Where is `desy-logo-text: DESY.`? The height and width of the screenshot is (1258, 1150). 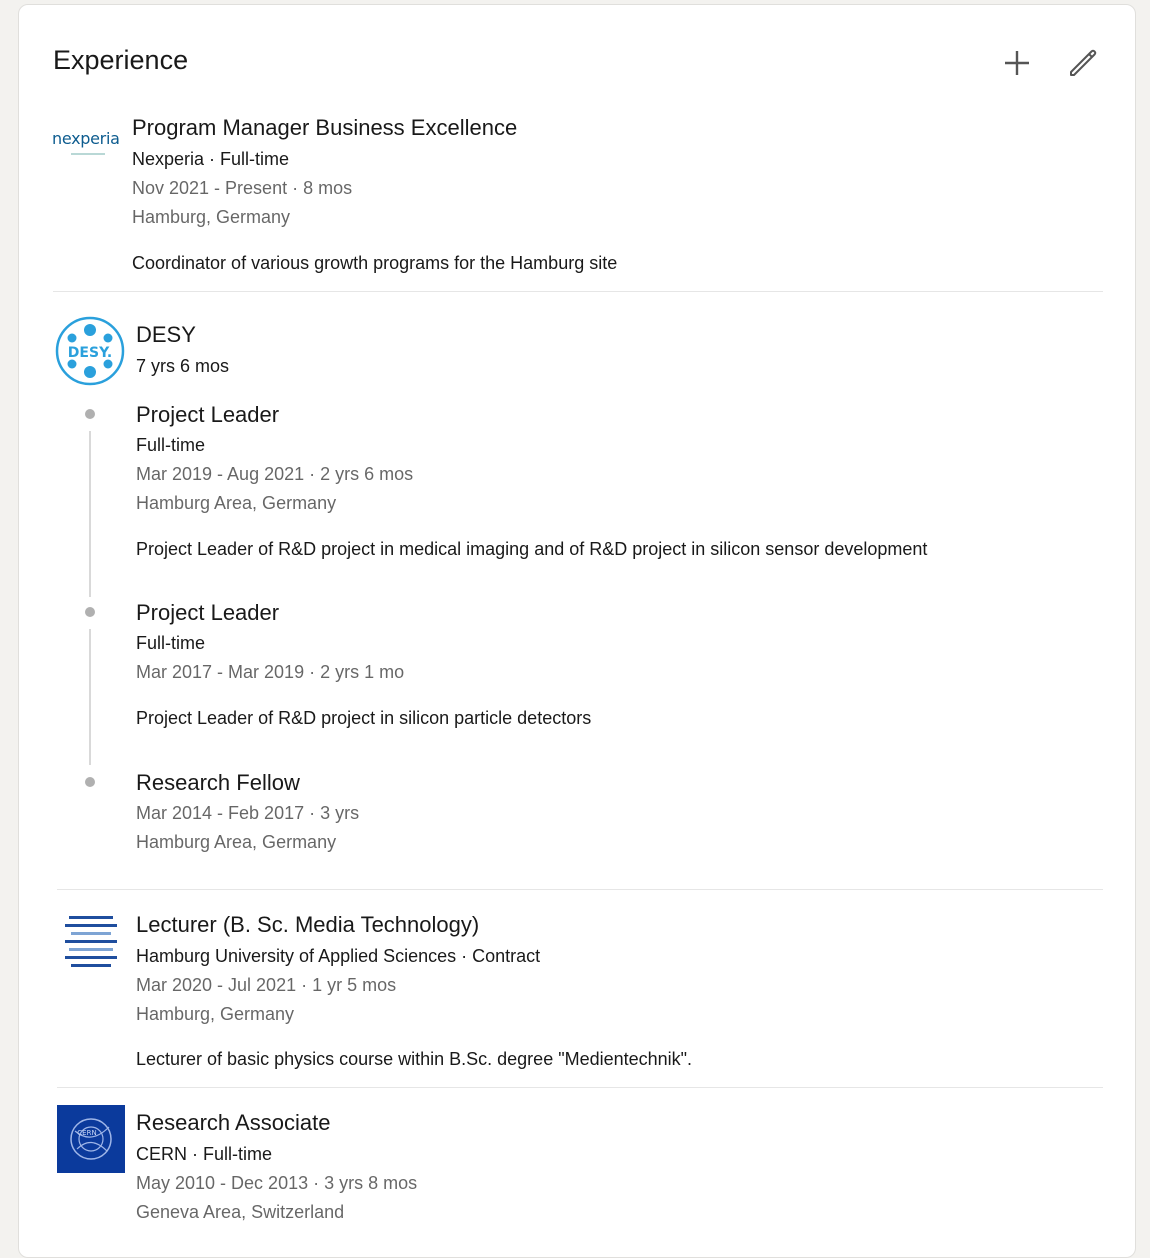
desy-logo-text: DESY. is located at coordinates (90, 353).